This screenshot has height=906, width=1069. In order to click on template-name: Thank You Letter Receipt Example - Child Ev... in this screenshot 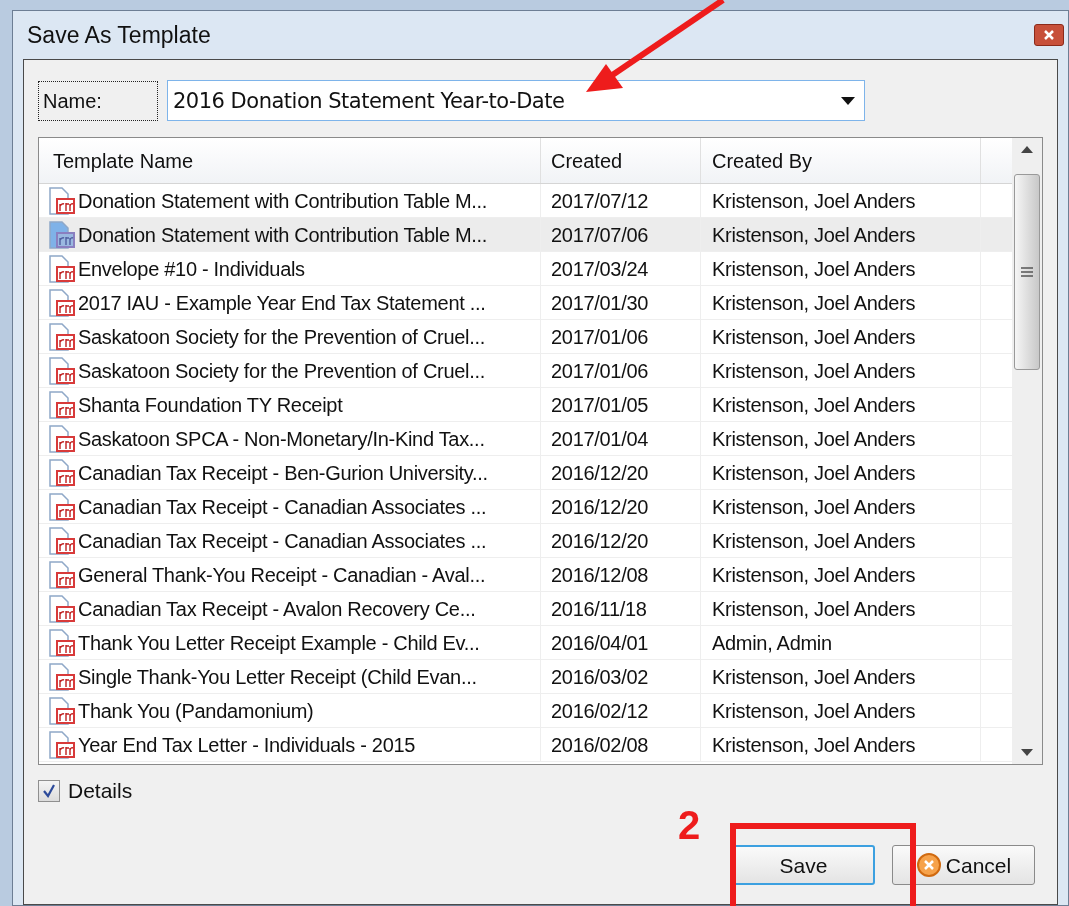, I will do `click(279, 643)`.